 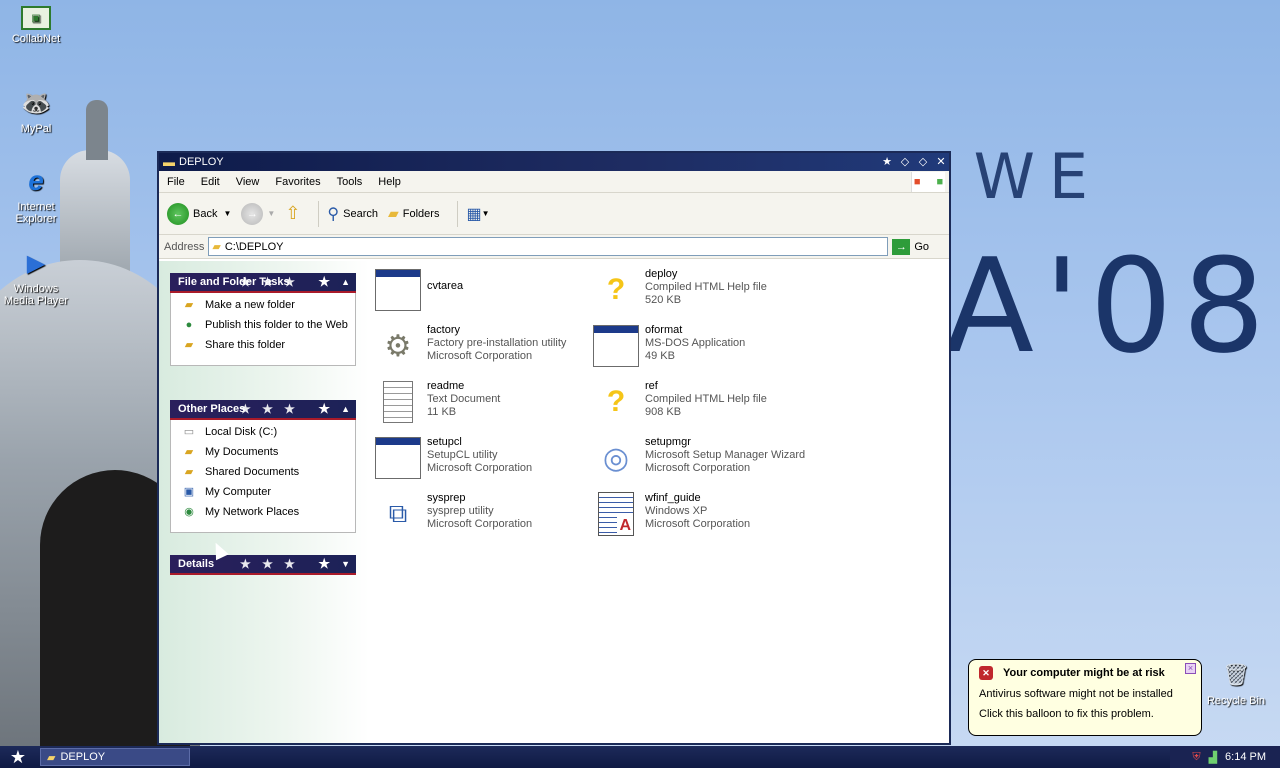 I want to click on task-label: Make a new folder, so click(x=250, y=305).